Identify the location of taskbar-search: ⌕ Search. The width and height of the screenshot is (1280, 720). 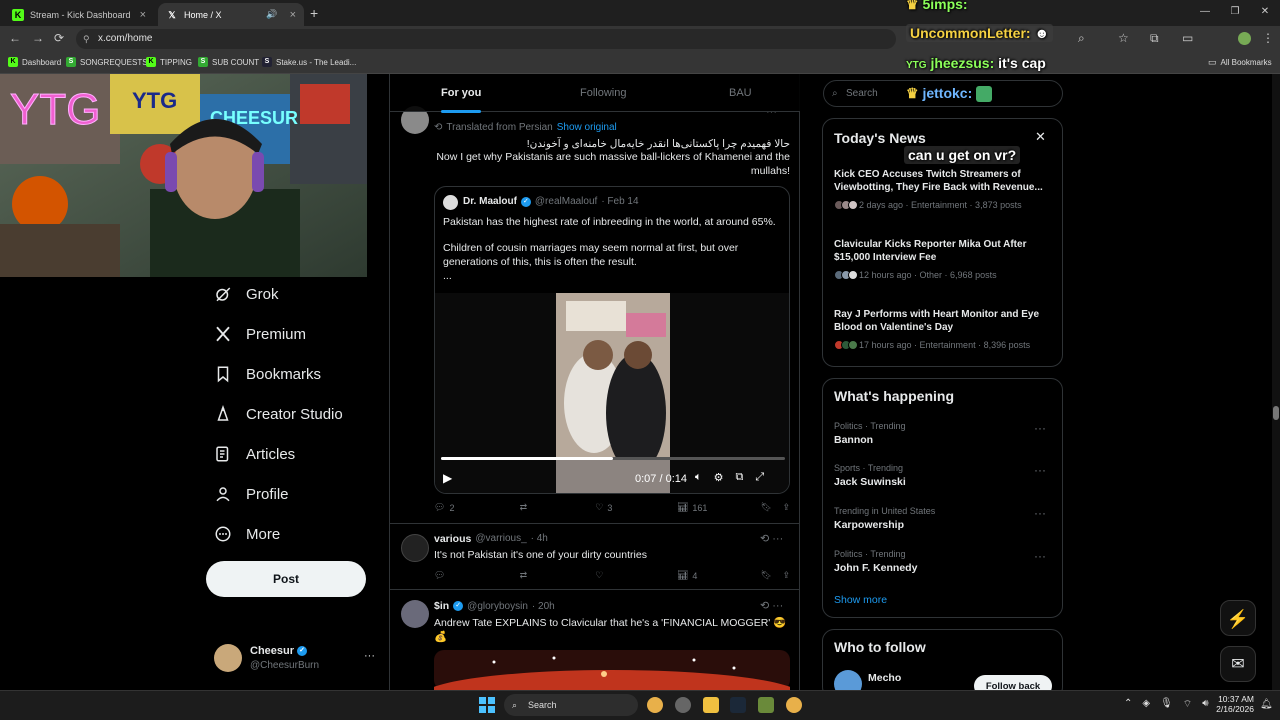
(571, 705).